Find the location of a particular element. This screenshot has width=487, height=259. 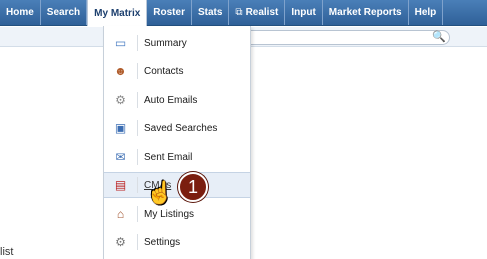

background-partial-text: list is located at coordinates (7, 252).